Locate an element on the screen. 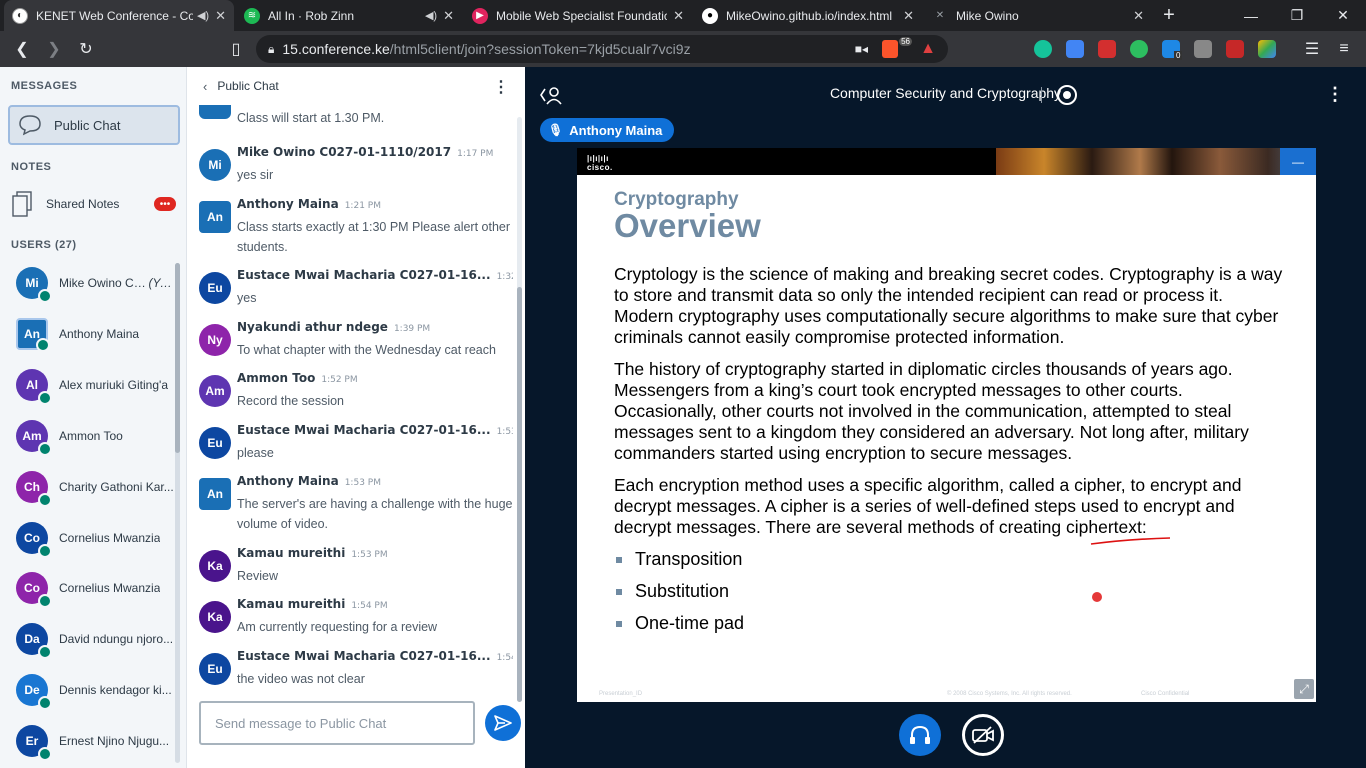  send-button is located at coordinates (503, 723).